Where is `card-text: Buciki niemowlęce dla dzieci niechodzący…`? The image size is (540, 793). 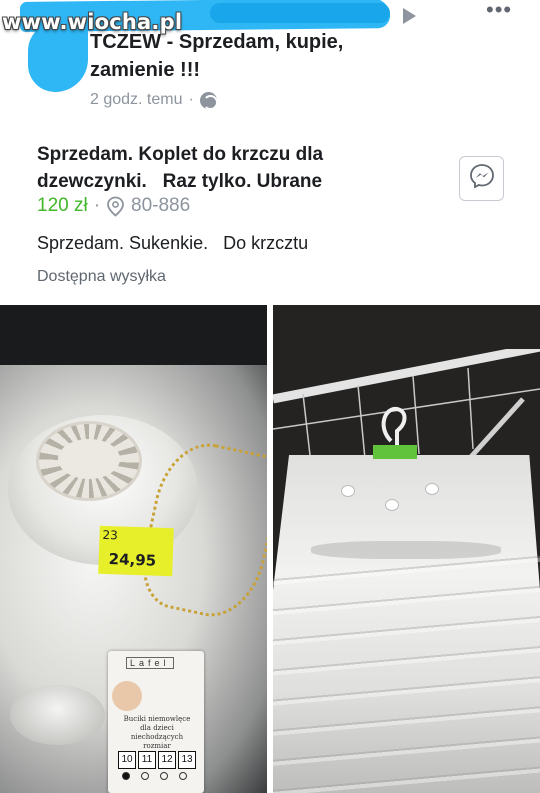
card-text: Buciki niemowlęce dla dzieci niechodzący… is located at coordinates (157, 732).